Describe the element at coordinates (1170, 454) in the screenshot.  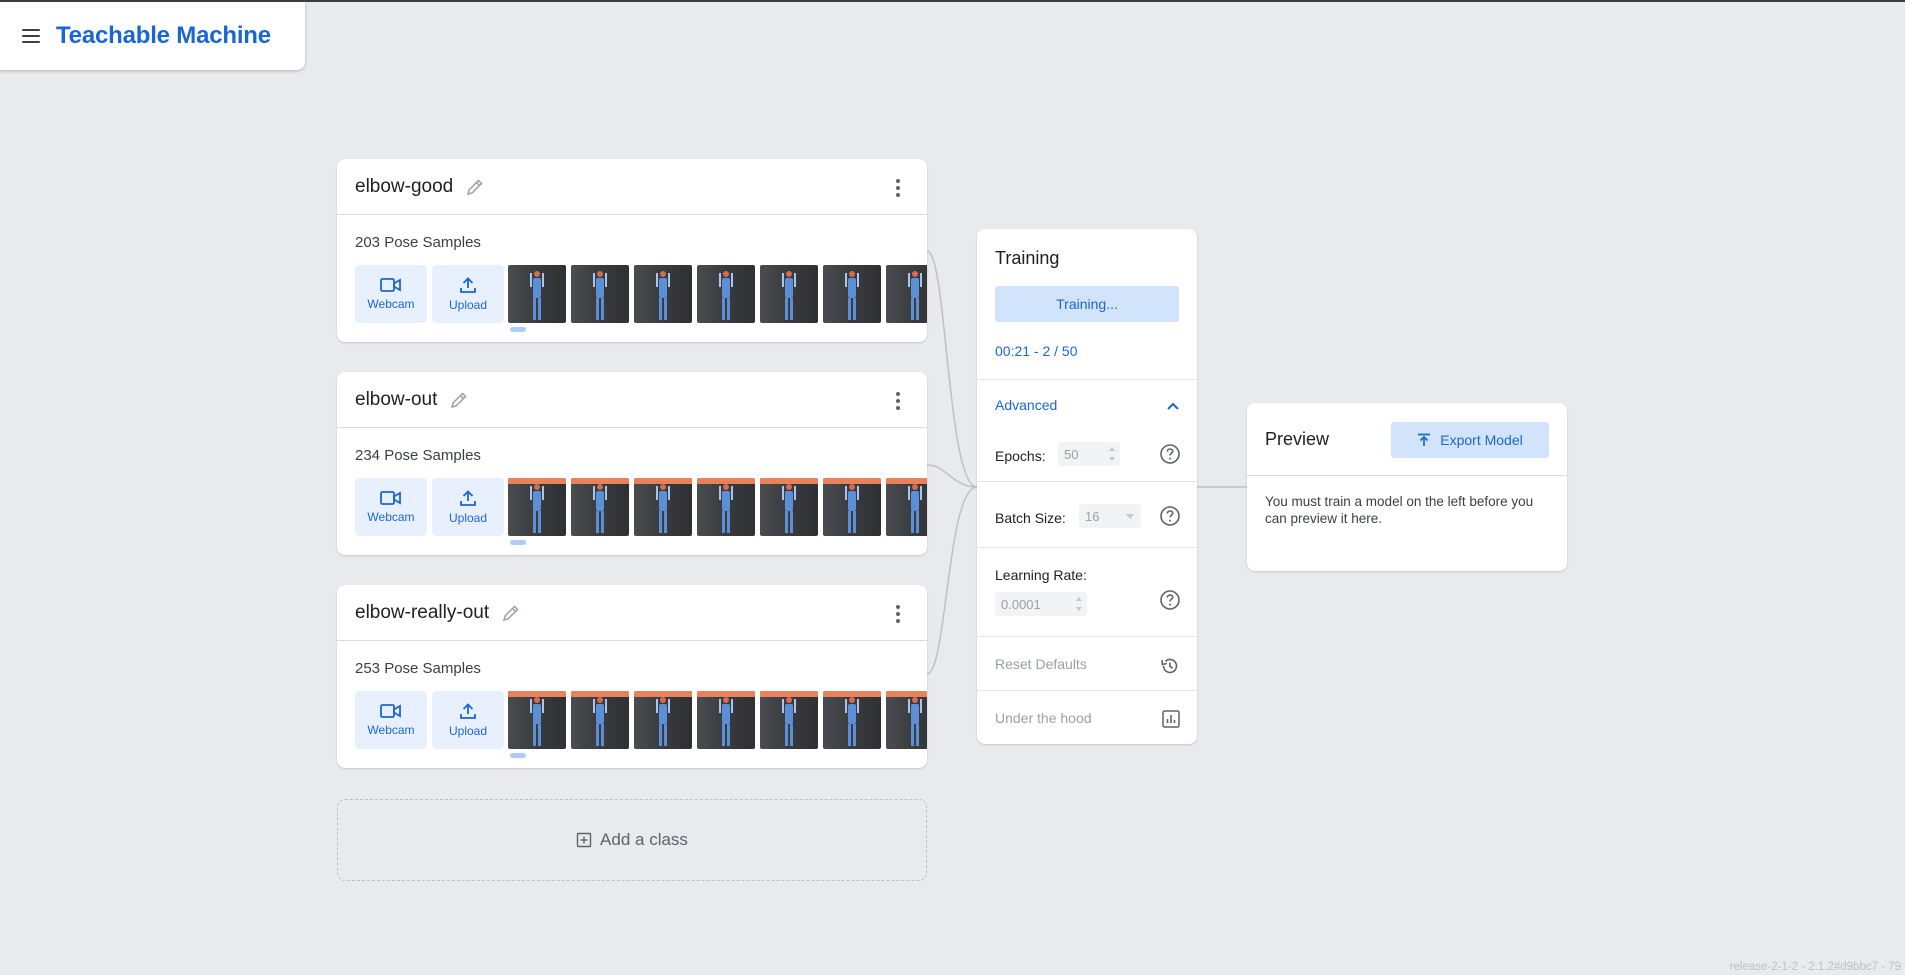
I see `epochs-help-icon` at that location.